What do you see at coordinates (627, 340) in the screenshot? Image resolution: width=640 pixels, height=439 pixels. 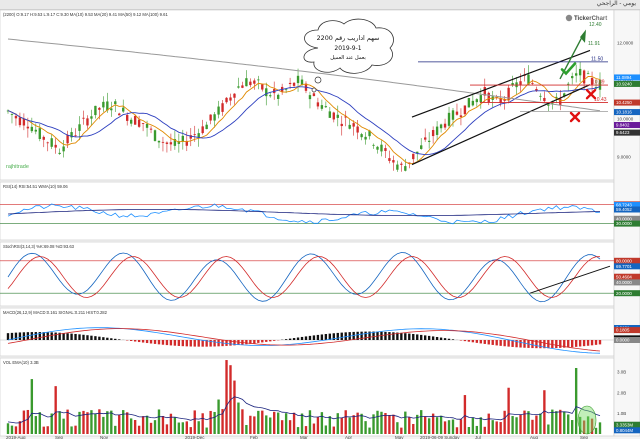 I see `axis-badge: 0.0000` at bounding box center [627, 340].